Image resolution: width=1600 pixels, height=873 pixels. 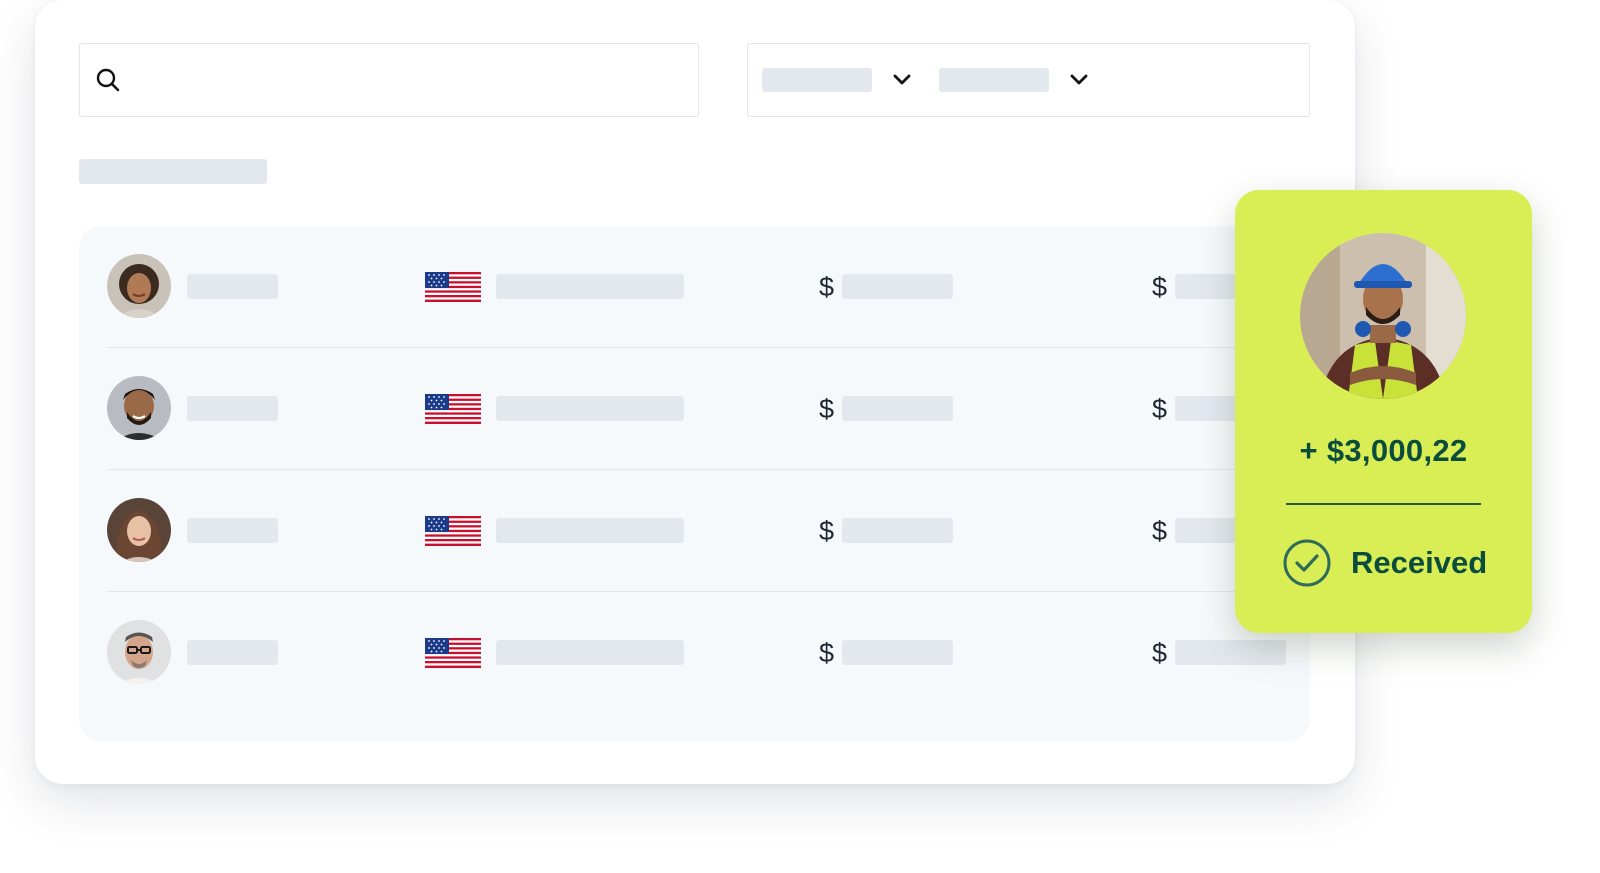 I want to click on payment-status: Received, so click(x=1419, y=562).